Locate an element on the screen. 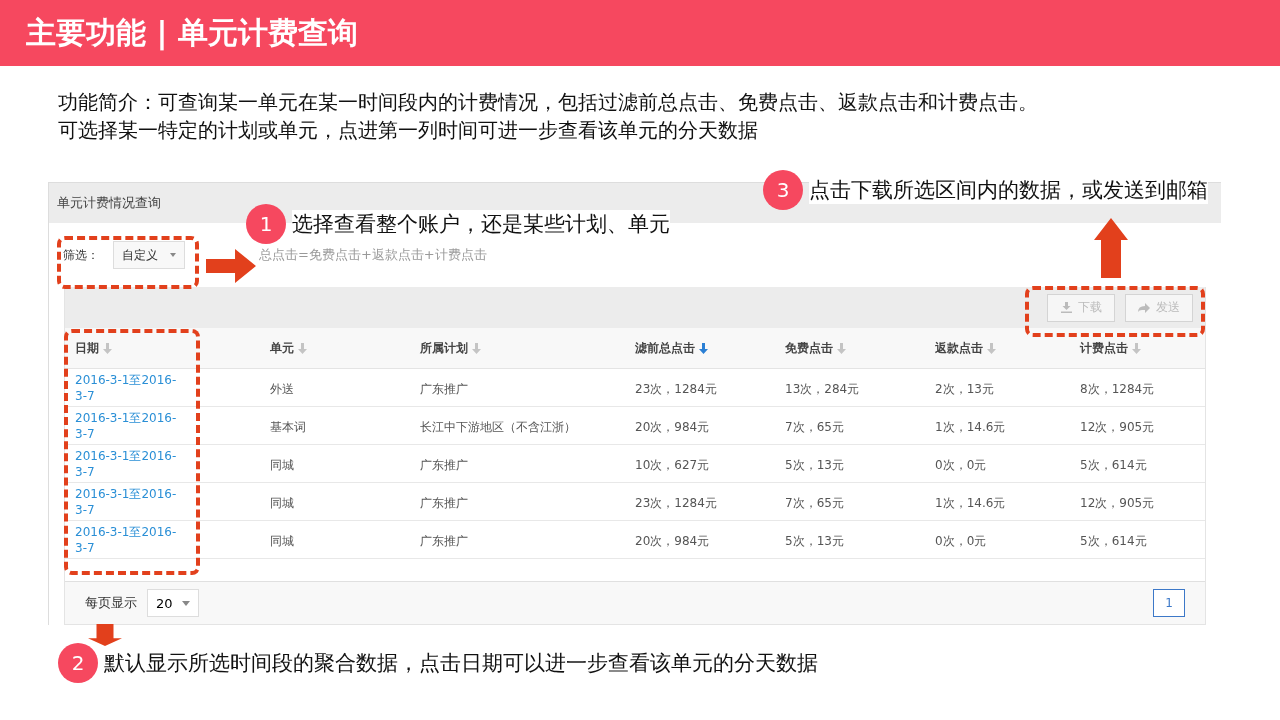 The width and height of the screenshot is (1280, 720). column-header: 日期 is located at coordinates (87, 348).